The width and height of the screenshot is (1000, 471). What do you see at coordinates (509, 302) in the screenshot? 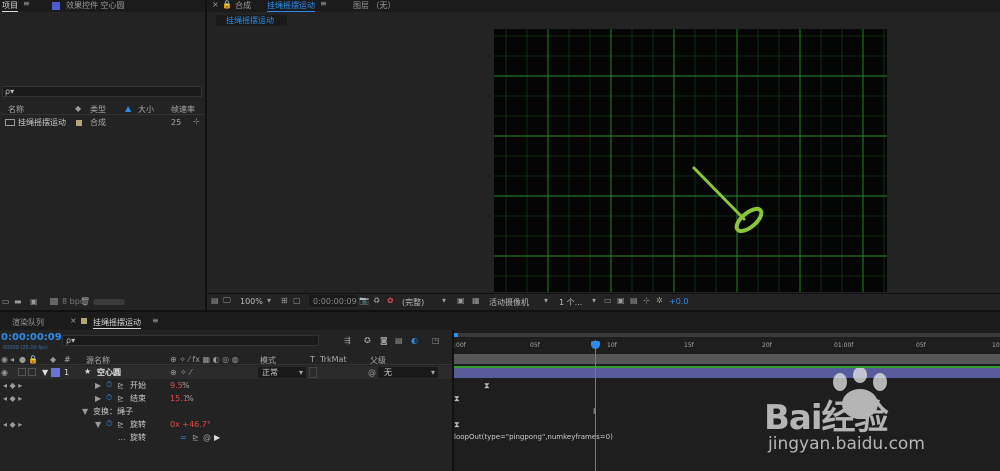
I see `camera-dropdown: 活动摄像机` at bounding box center [509, 302].